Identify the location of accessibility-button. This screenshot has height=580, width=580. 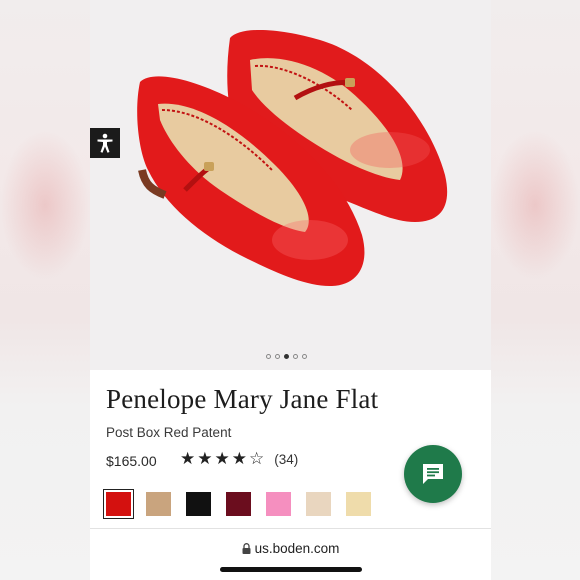
(105, 143).